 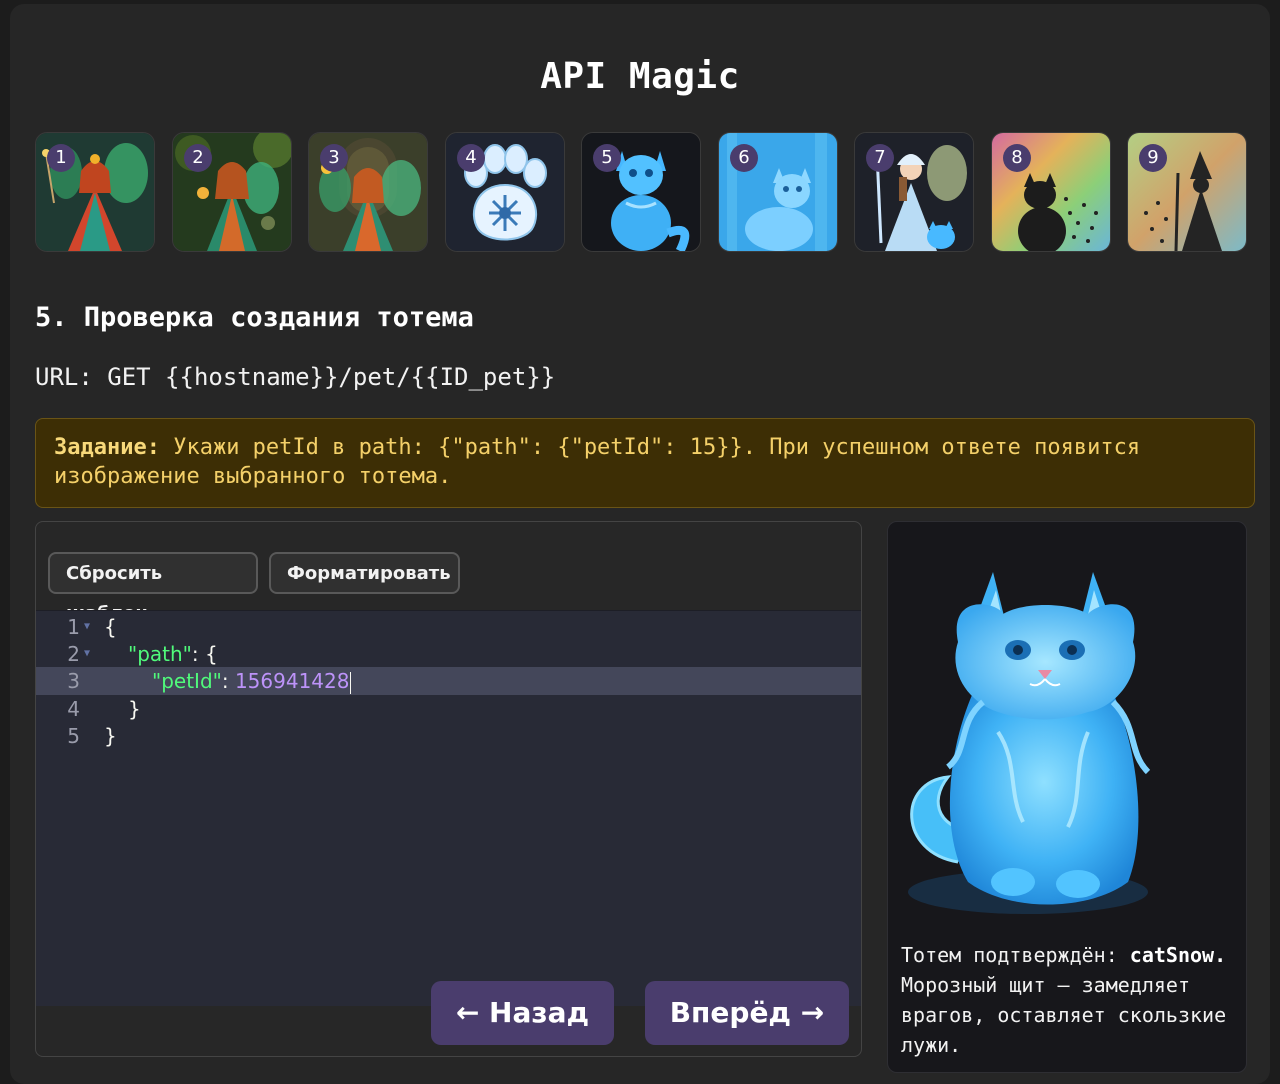 What do you see at coordinates (160, 654) in the screenshot?
I see `json-key: "path"` at bounding box center [160, 654].